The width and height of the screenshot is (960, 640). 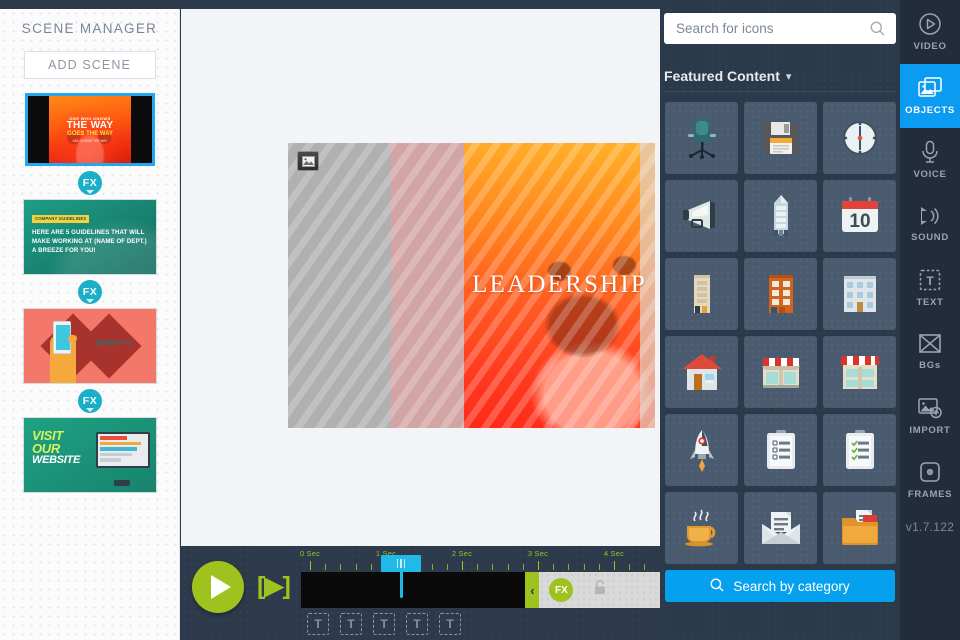 I want to click on clock-icon, so click(x=860, y=138).